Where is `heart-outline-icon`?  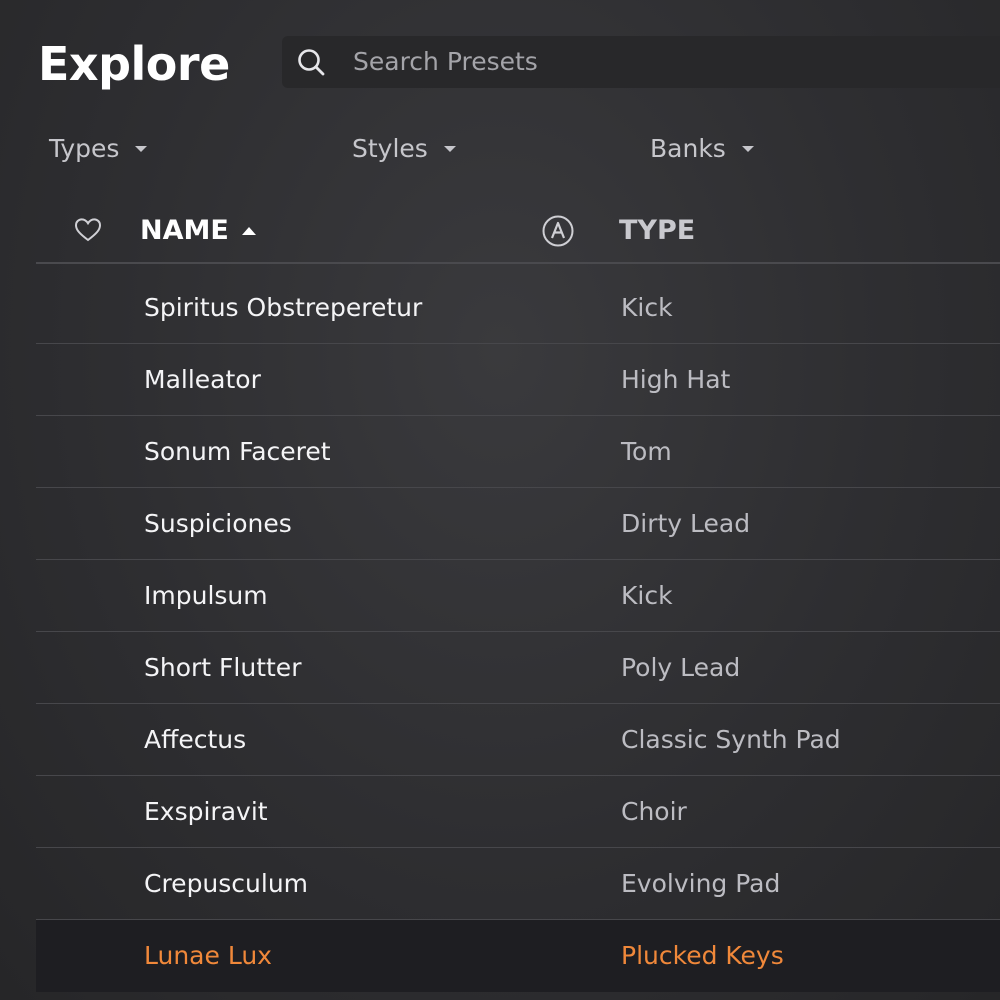
heart-outline-icon is located at coordinates (88, 230).